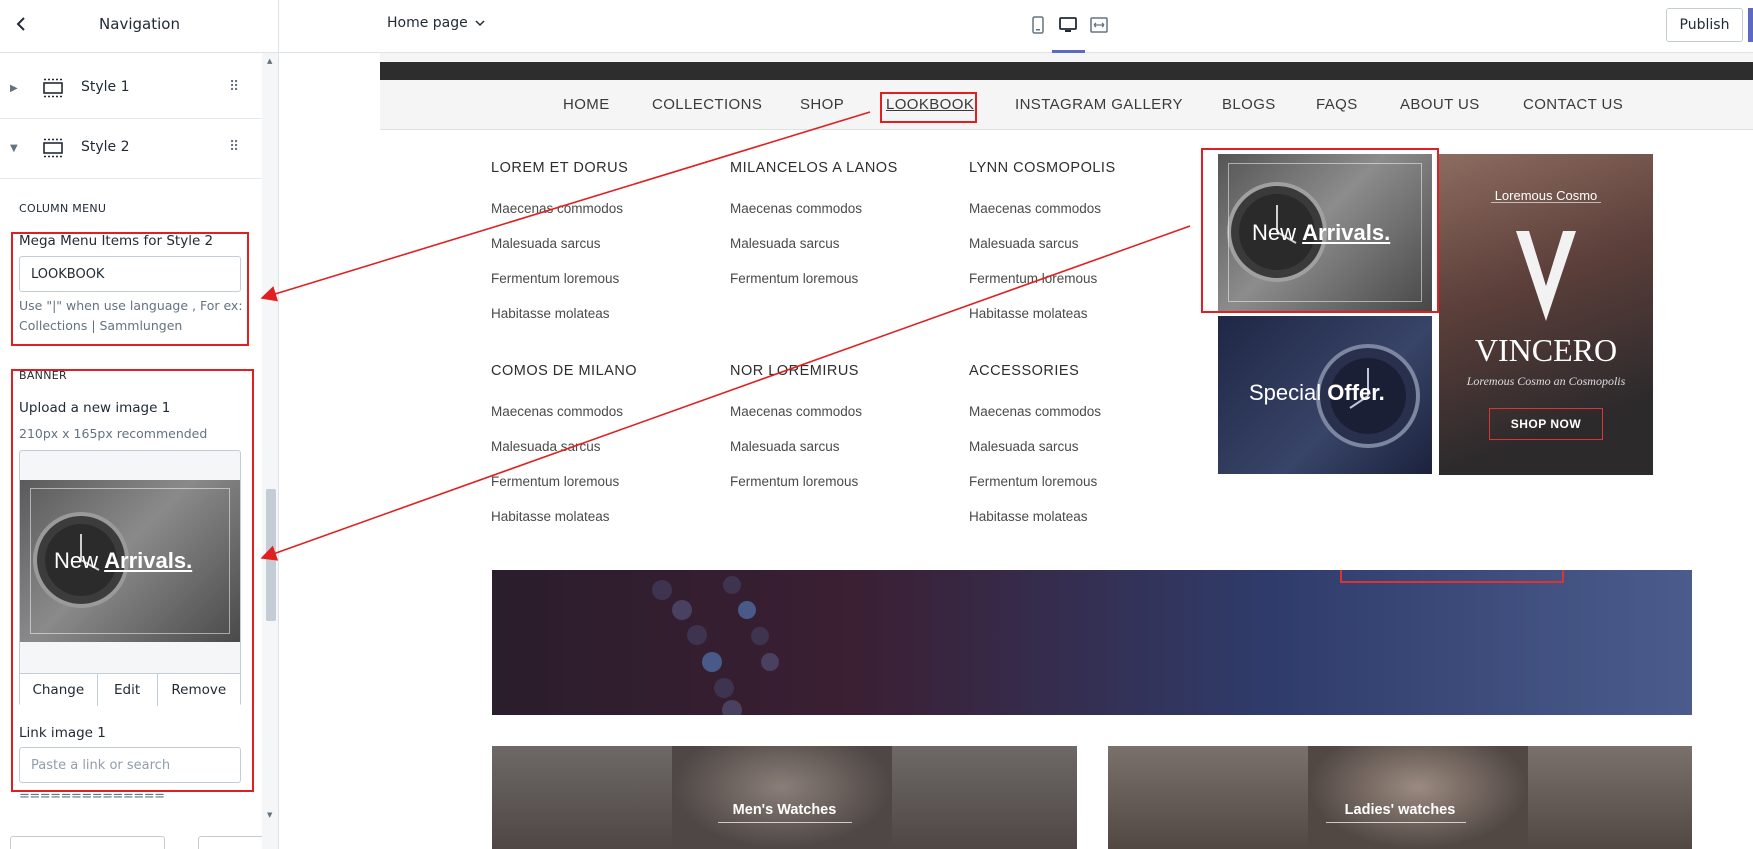  I want to click on annotation-box-banner, so click(132, 580).